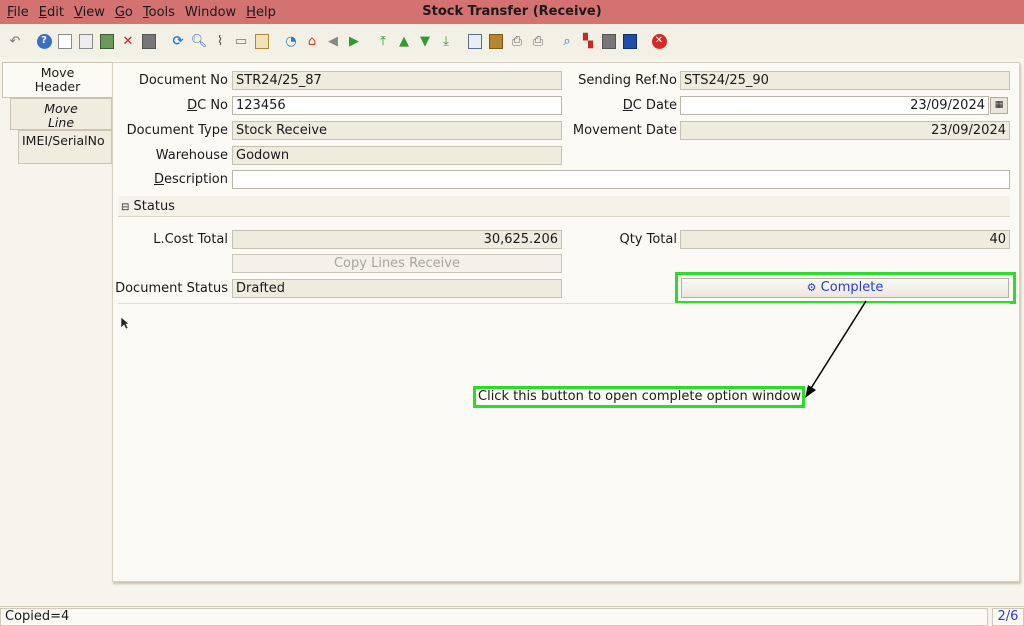 The width and height of the screenshot is (1024, 626). What do you see at coordinates (261, 12) in the screenshot?
I see `menu-help: Help` at bounding box center [261, 12].